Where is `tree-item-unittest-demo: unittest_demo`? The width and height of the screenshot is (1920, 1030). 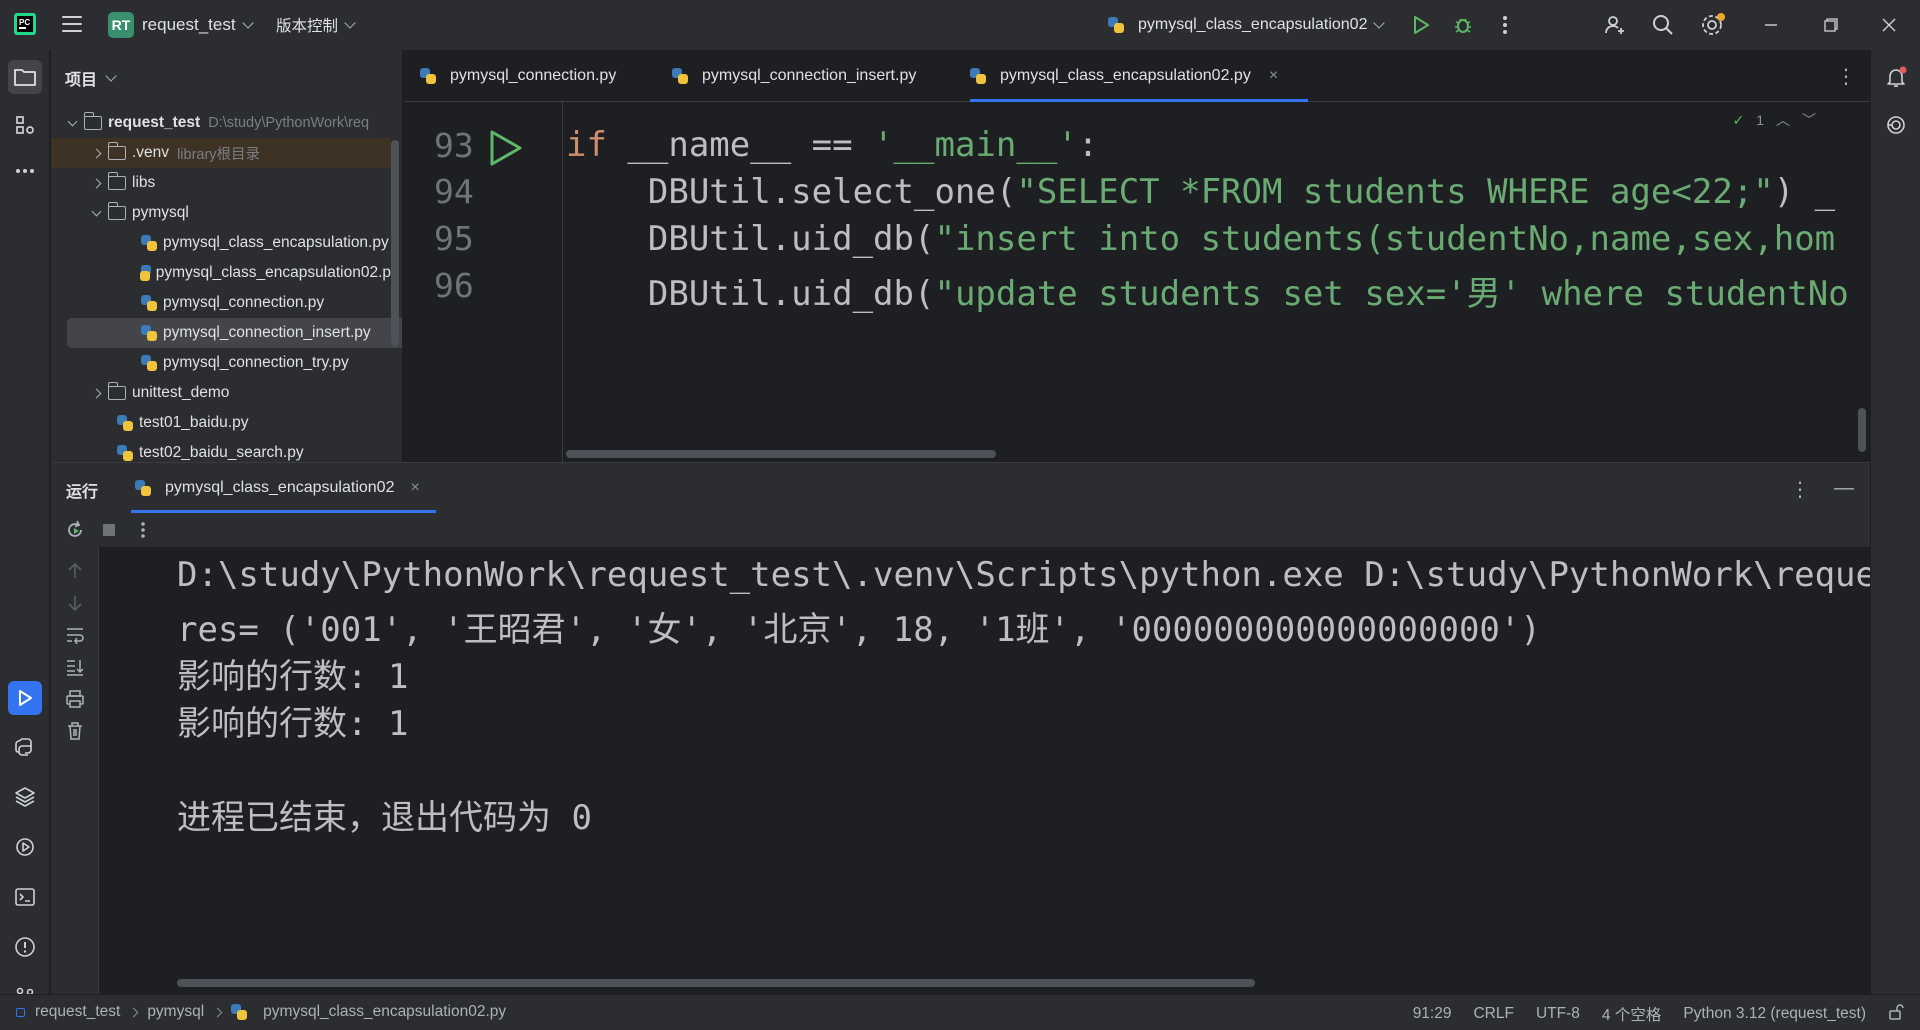
tree-item-unittest-demo: unittest_demo is located at coordinates (221, 393).